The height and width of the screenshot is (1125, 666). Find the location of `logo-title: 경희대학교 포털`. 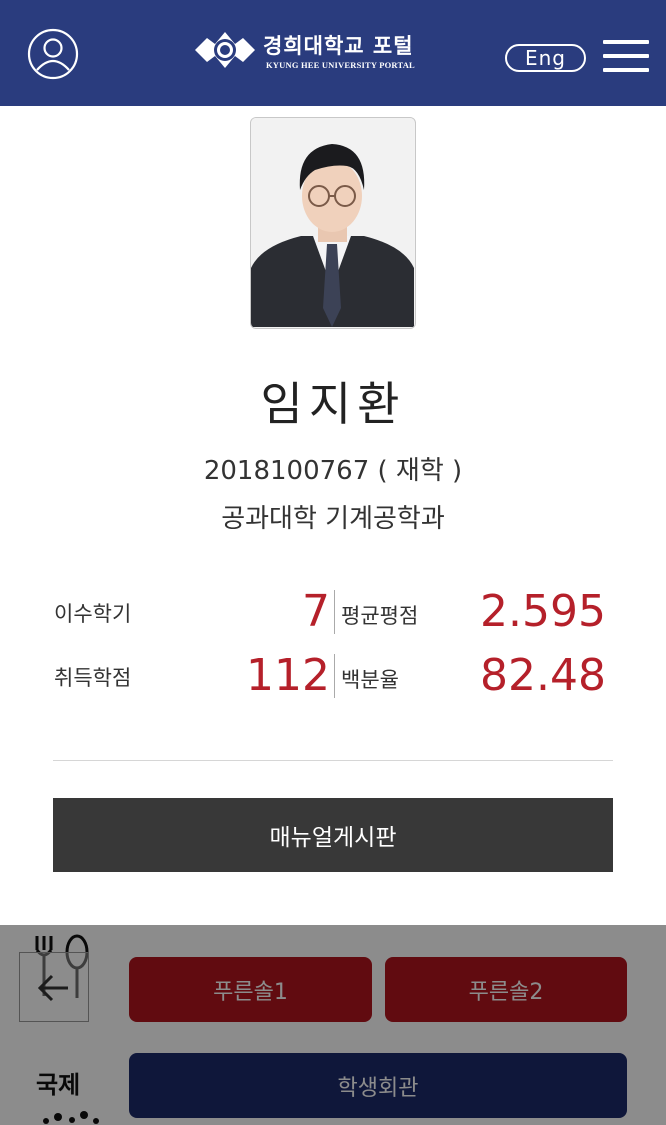

logo-title: 경희대학교 포털 is located at coordinates (338, 46).